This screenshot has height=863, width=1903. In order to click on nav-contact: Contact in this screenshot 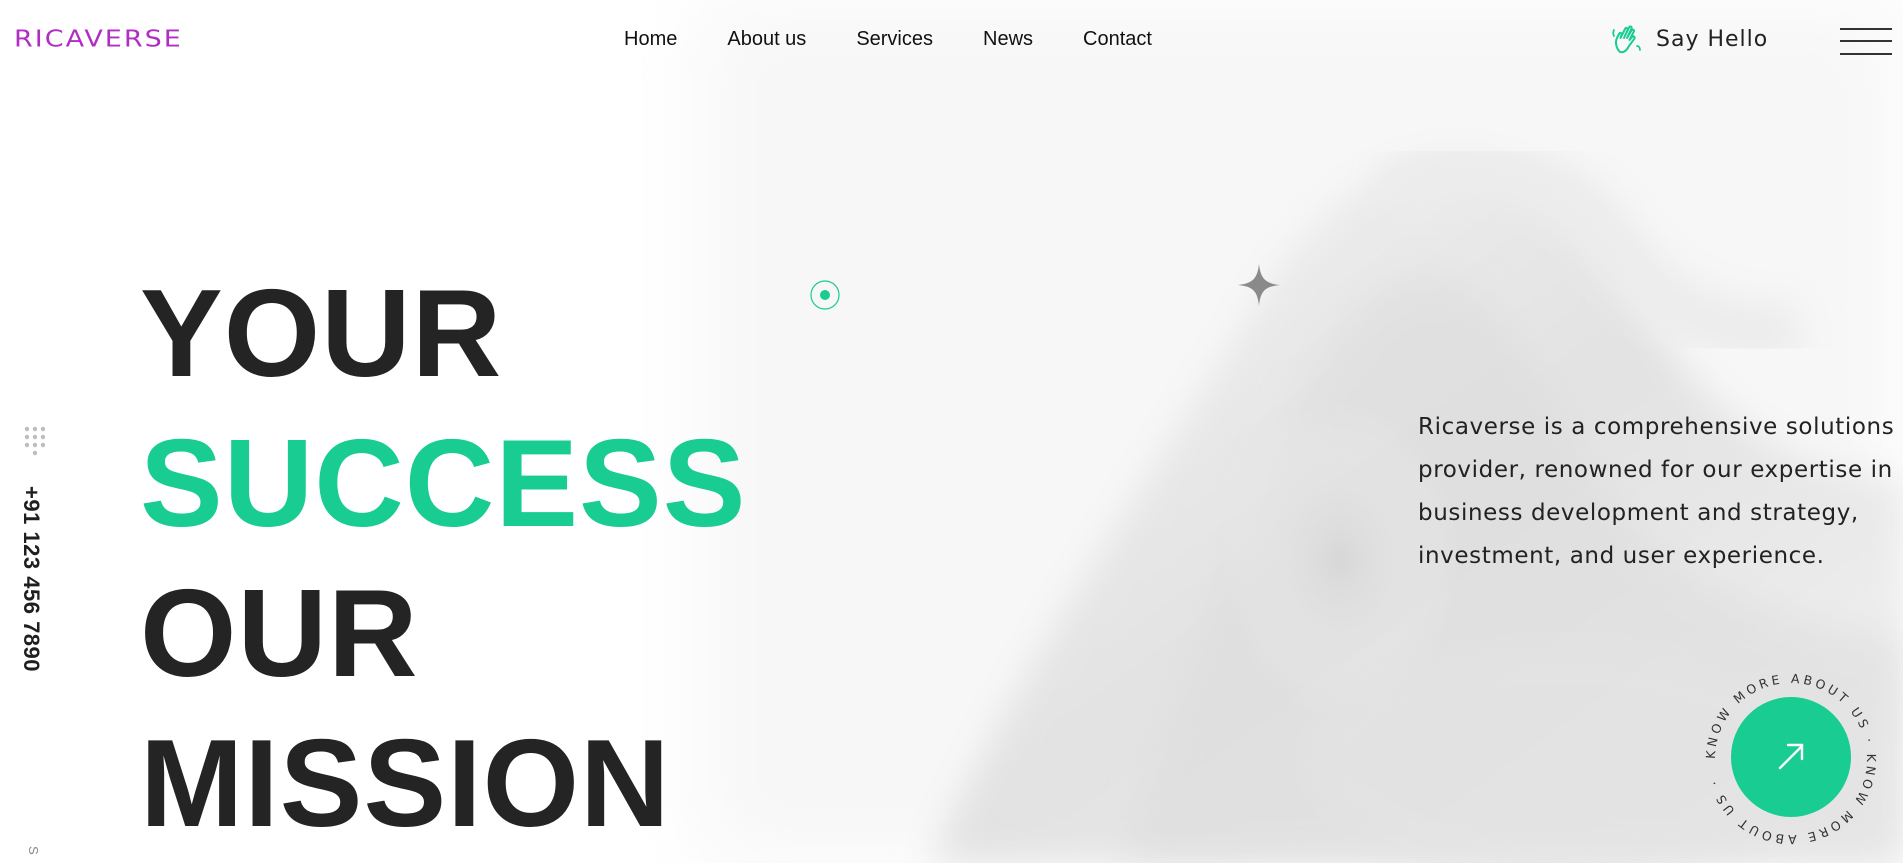, I will do `click(1117, 39)`.